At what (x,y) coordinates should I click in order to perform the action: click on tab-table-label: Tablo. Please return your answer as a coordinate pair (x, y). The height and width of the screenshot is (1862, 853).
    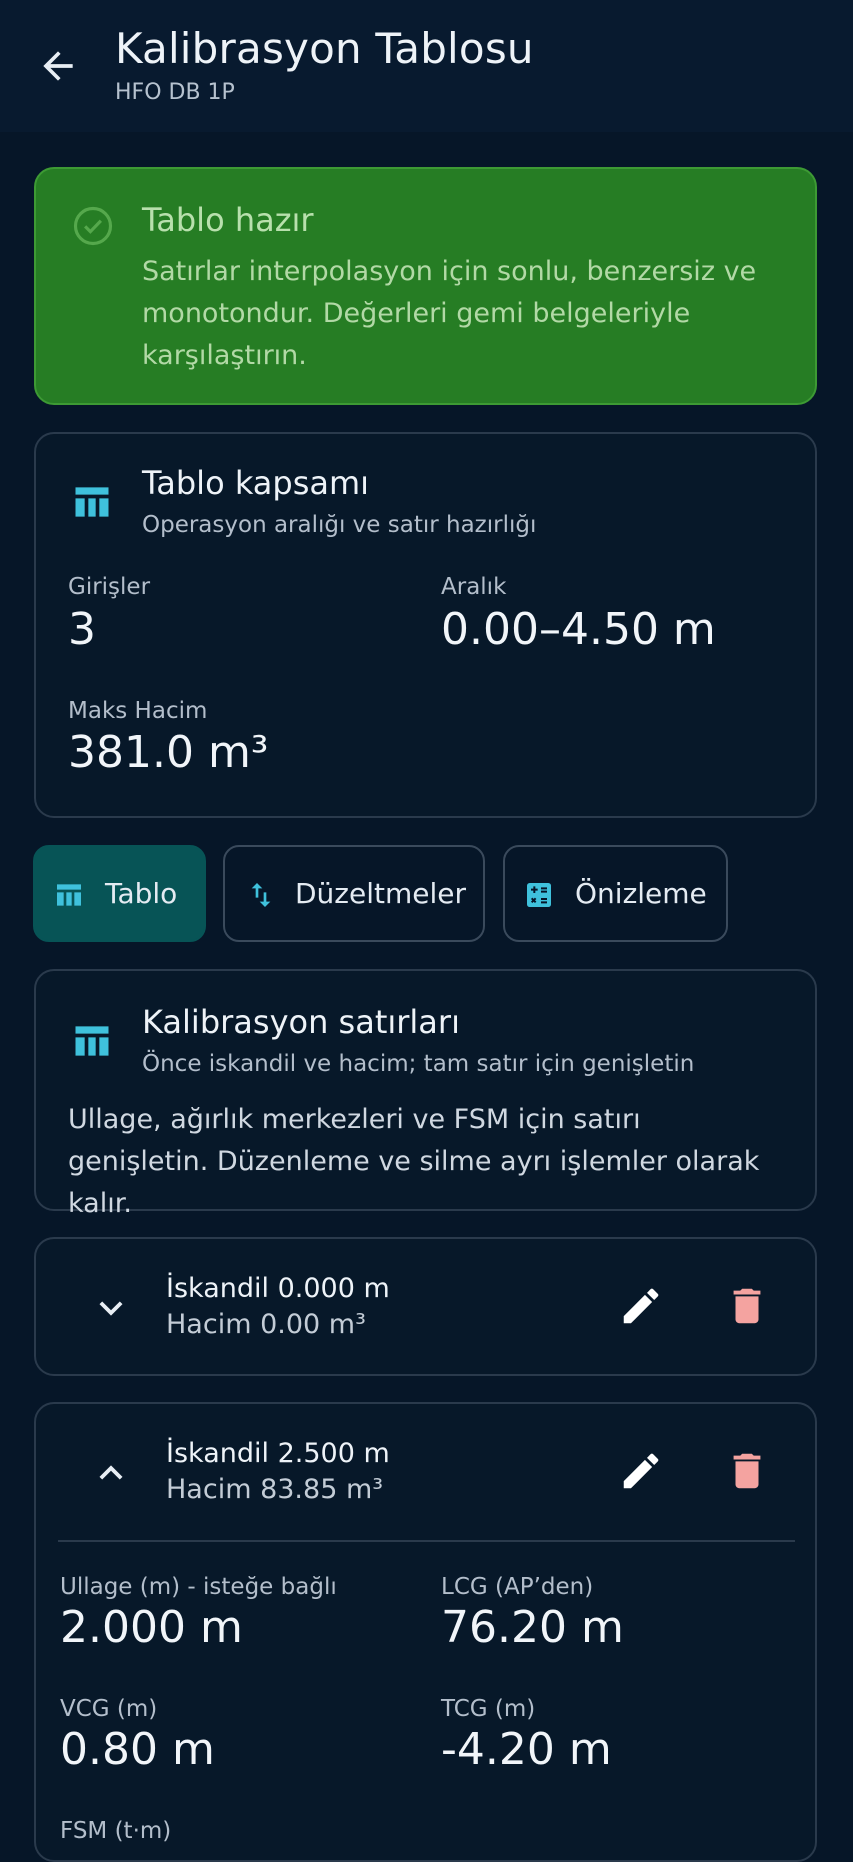
    Looking at the image, I should click on (141, 893).